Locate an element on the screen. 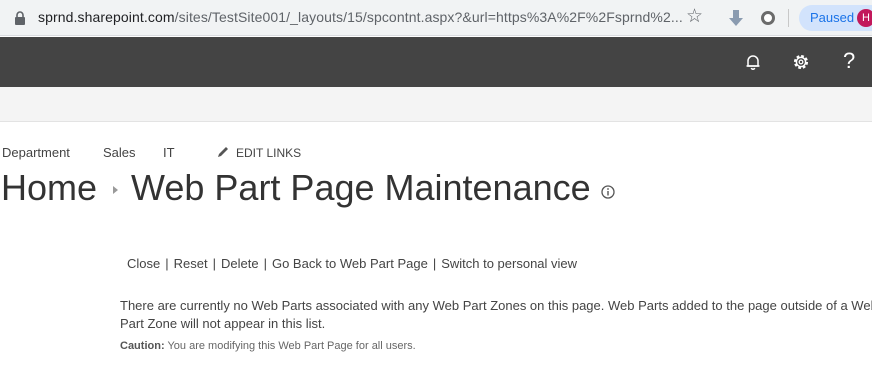 The image size is (872, 387). url-host: sprnd.sharepoint.com is located at coordinates (106, 17).